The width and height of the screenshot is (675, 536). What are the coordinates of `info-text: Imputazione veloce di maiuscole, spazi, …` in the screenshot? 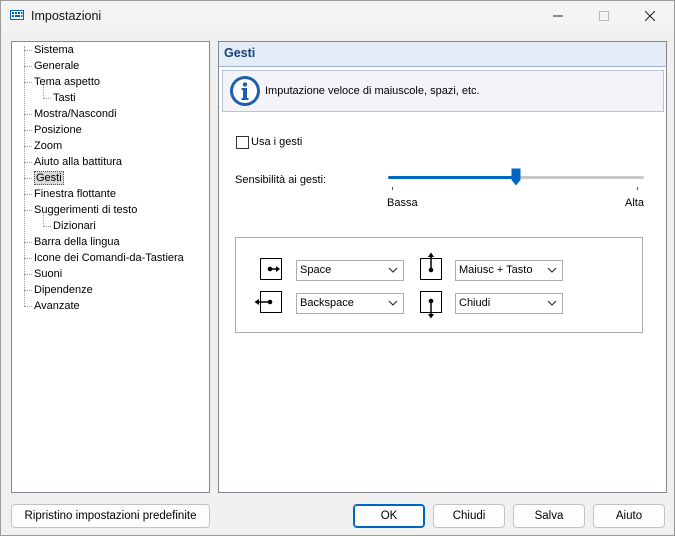 It's located at (372, 91).